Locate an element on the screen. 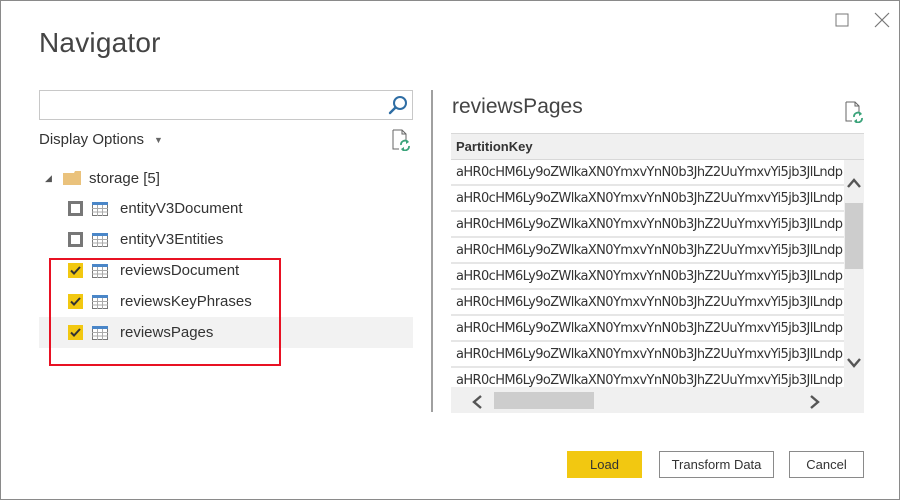 The image size is (900, 500). scroll-up-icon is located at coordinates (854, 183).